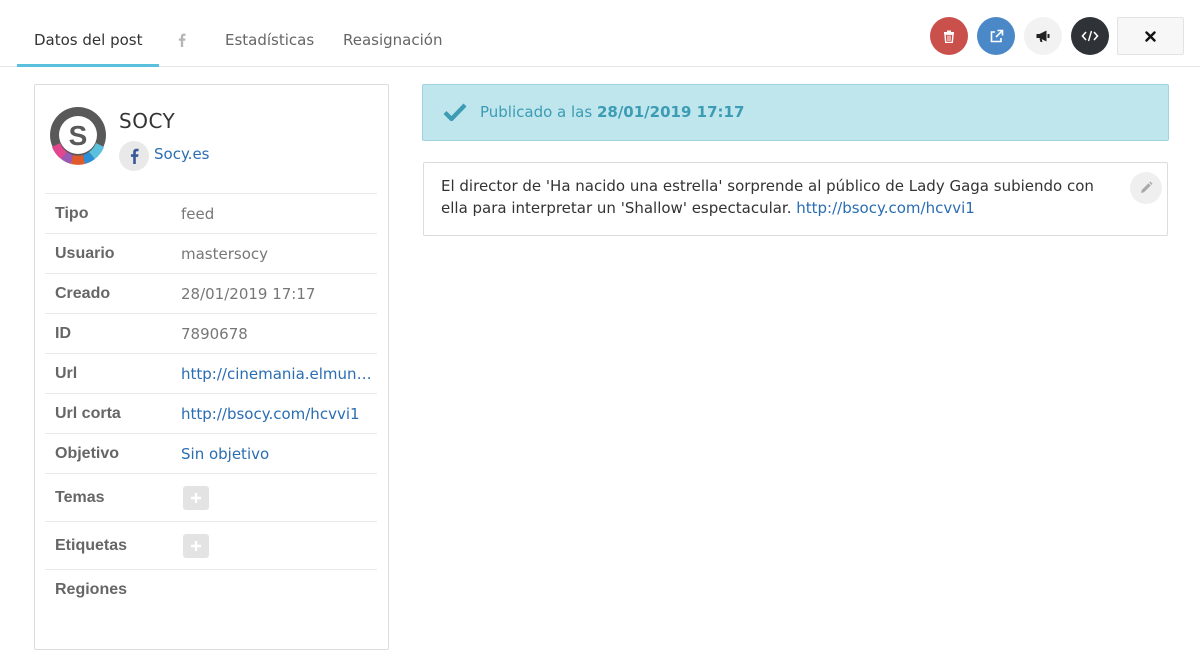 This screenshot has height=651, width=1200. Describe the element at coordinates (455, 112) in the screenshot. I see `check-icon` at that location.